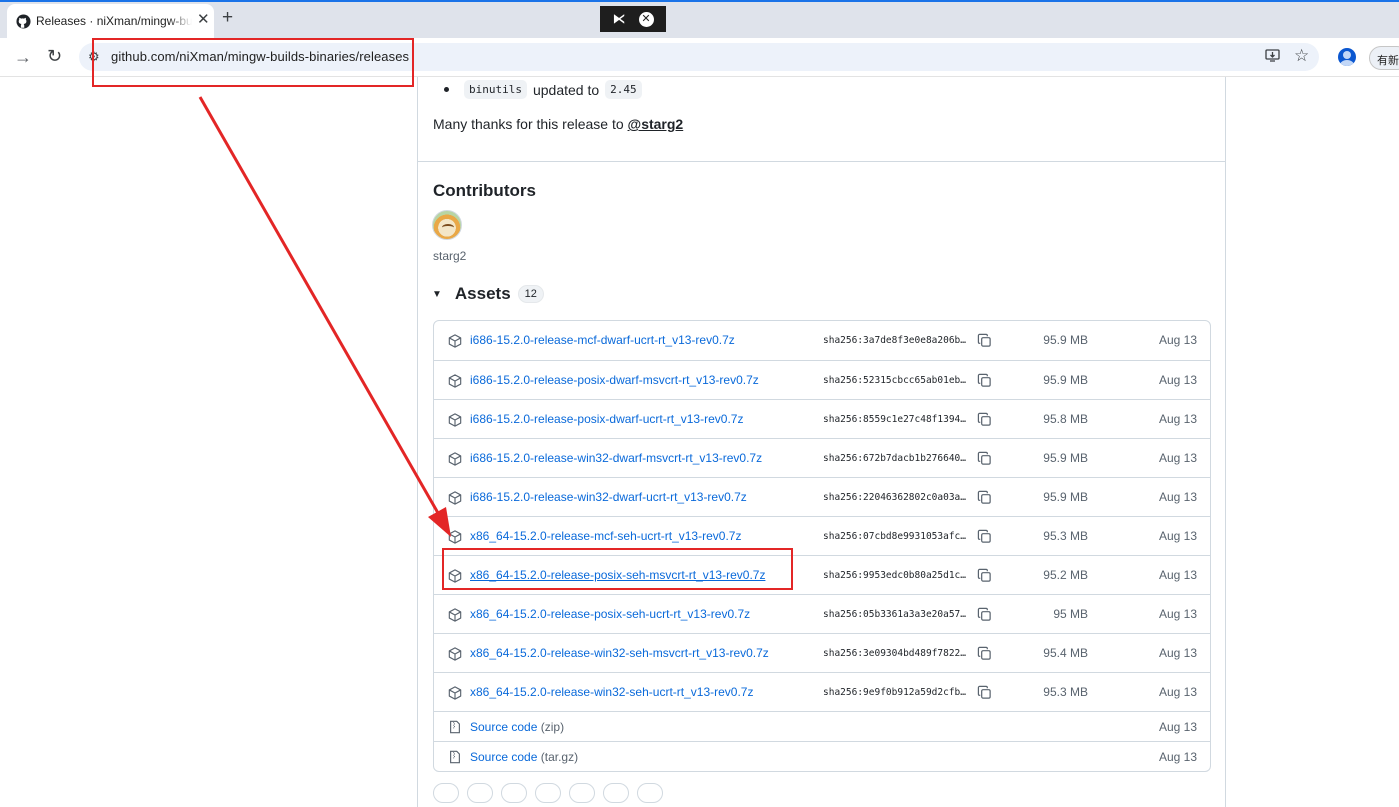  What do you see at coordinates (822, 756) in the screenshot?
I see `source-code-row: Source code (tar.gz) Aug 13` at bounding box center [822, 756].